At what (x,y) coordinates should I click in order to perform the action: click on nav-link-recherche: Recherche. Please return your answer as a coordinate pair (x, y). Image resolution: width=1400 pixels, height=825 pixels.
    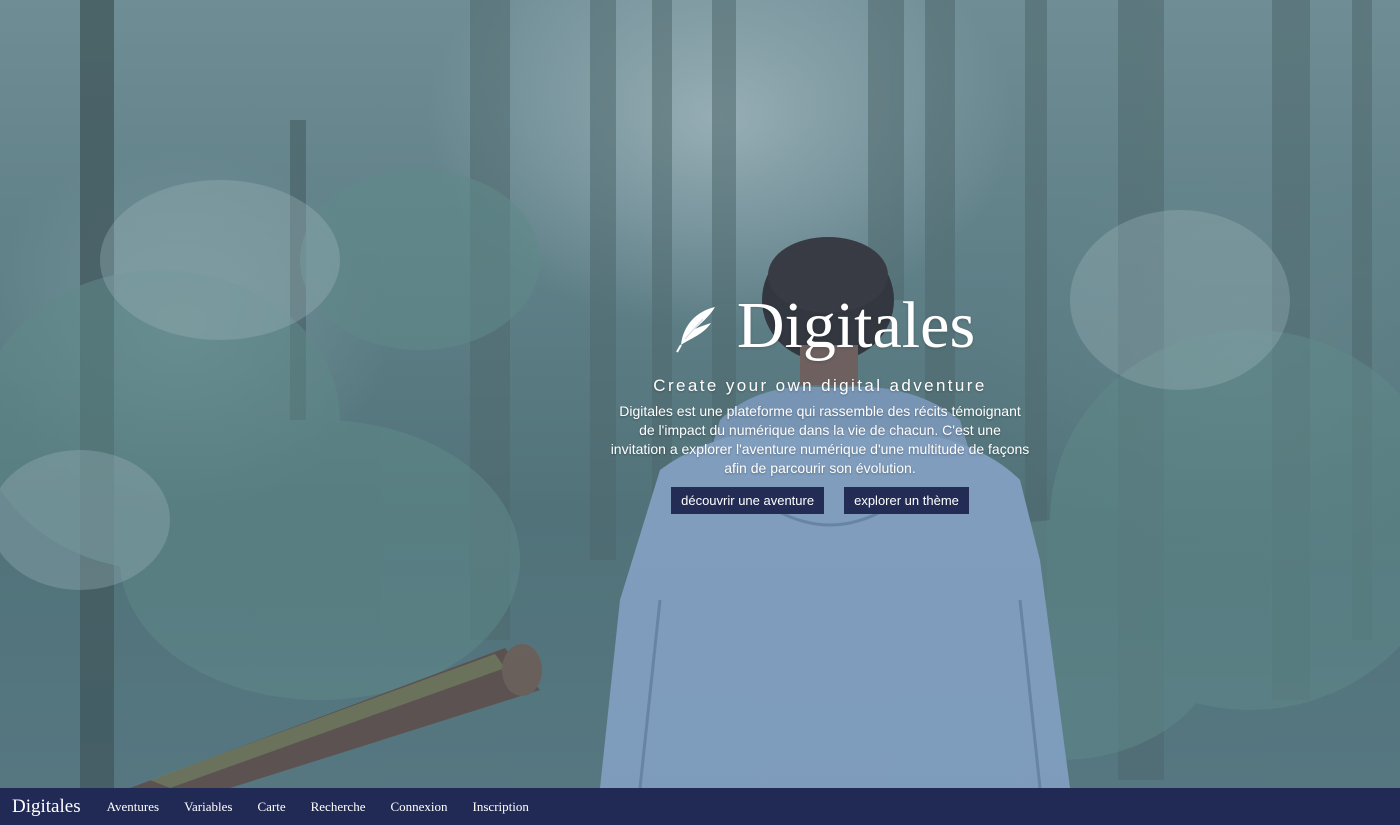
    Looking at the image, I should click on (338, 807).